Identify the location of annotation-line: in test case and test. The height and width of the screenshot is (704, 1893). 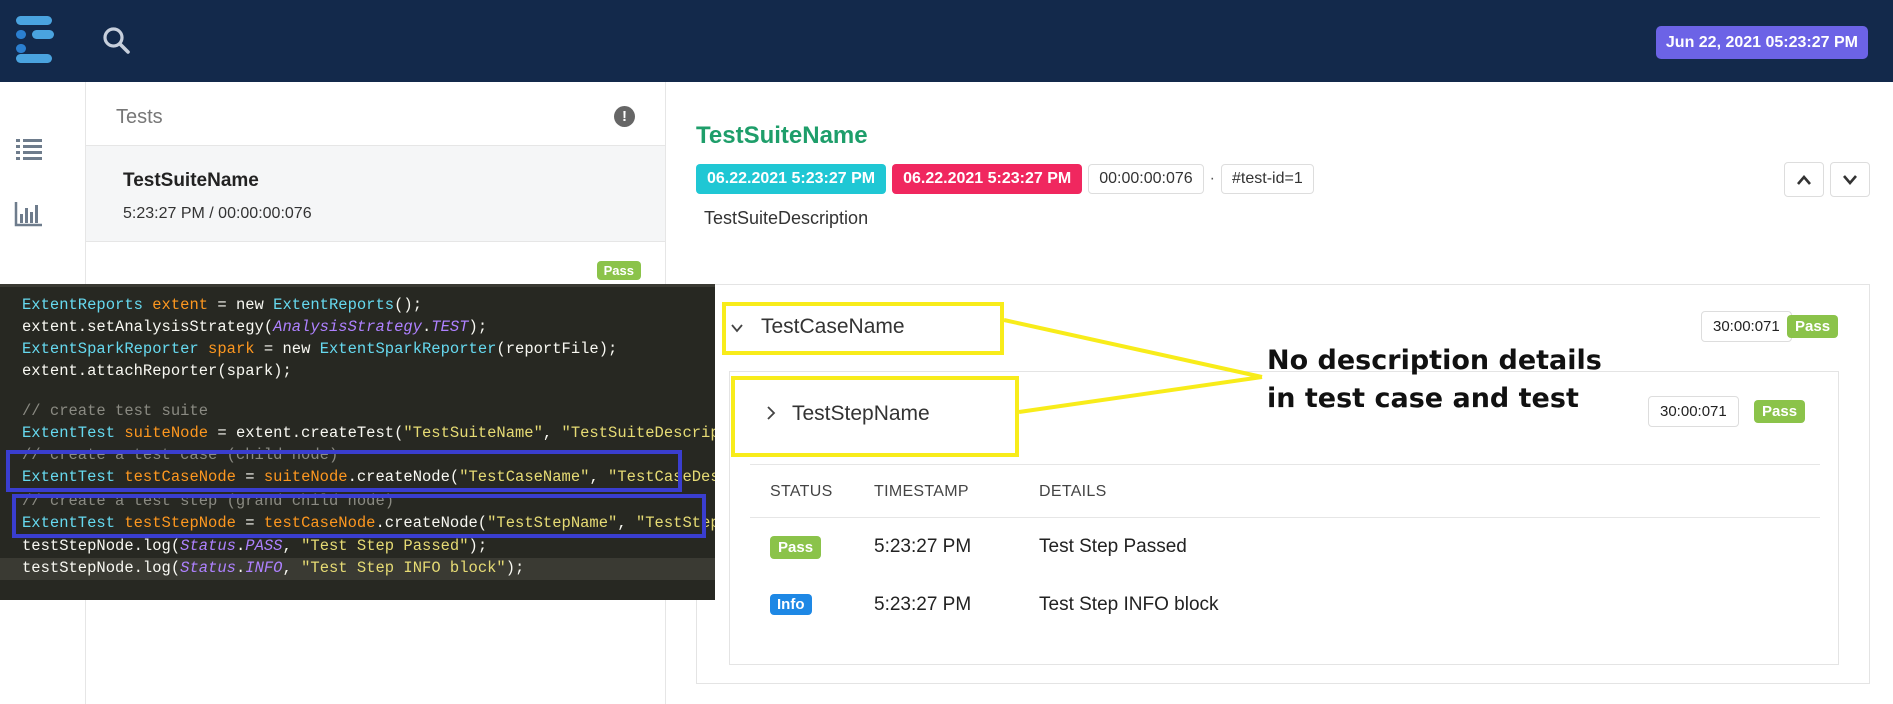
(1423, 398).